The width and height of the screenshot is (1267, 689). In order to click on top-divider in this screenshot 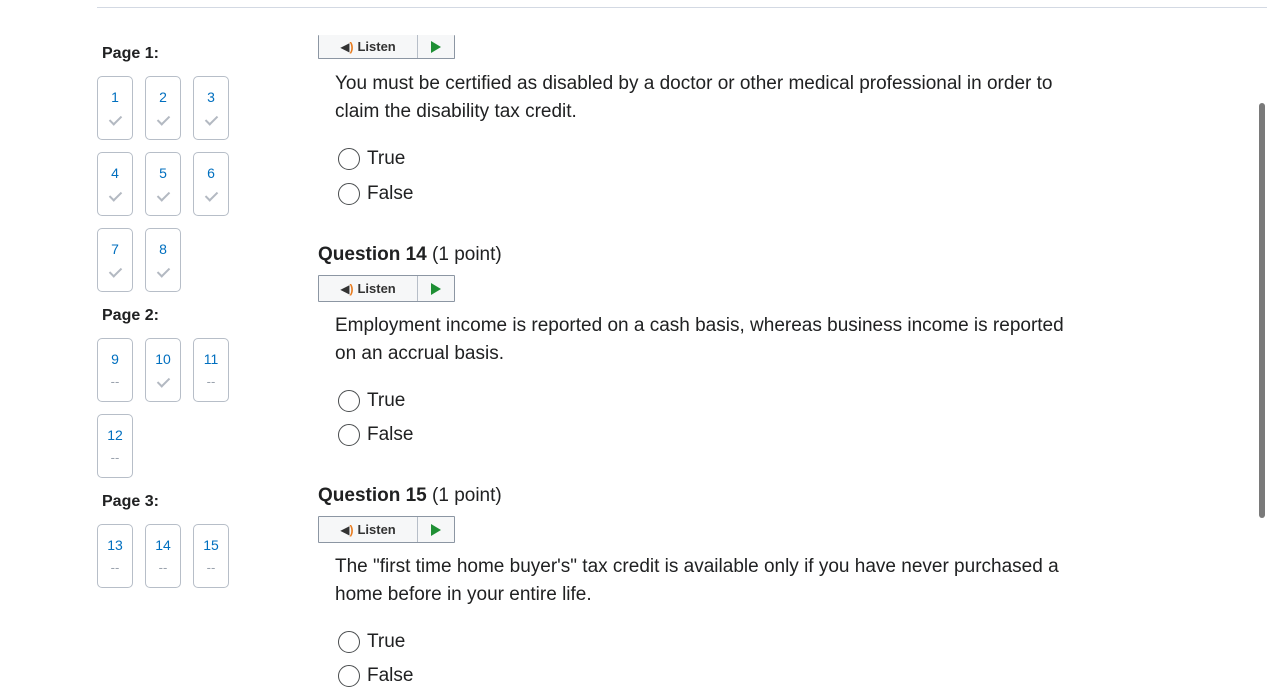, I will do `click(682, 7)`.